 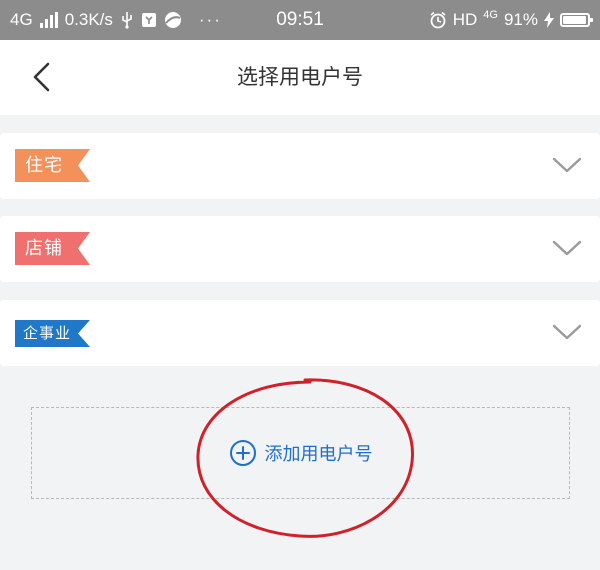 What do you see at coordinates (300, 333) in the screenshot?
I see `category-card-enterprise: 企事业` at bounding box center [300, 333].